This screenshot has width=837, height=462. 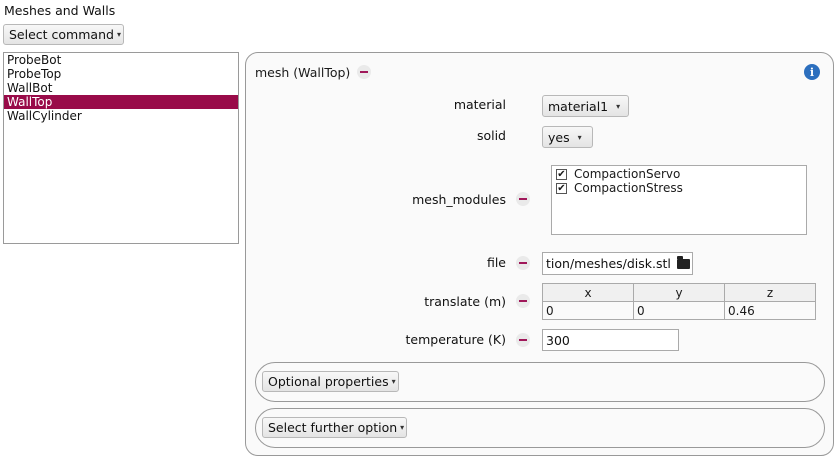 I want to click on temperature-label: temperature (K), so click(x=456, y=339).